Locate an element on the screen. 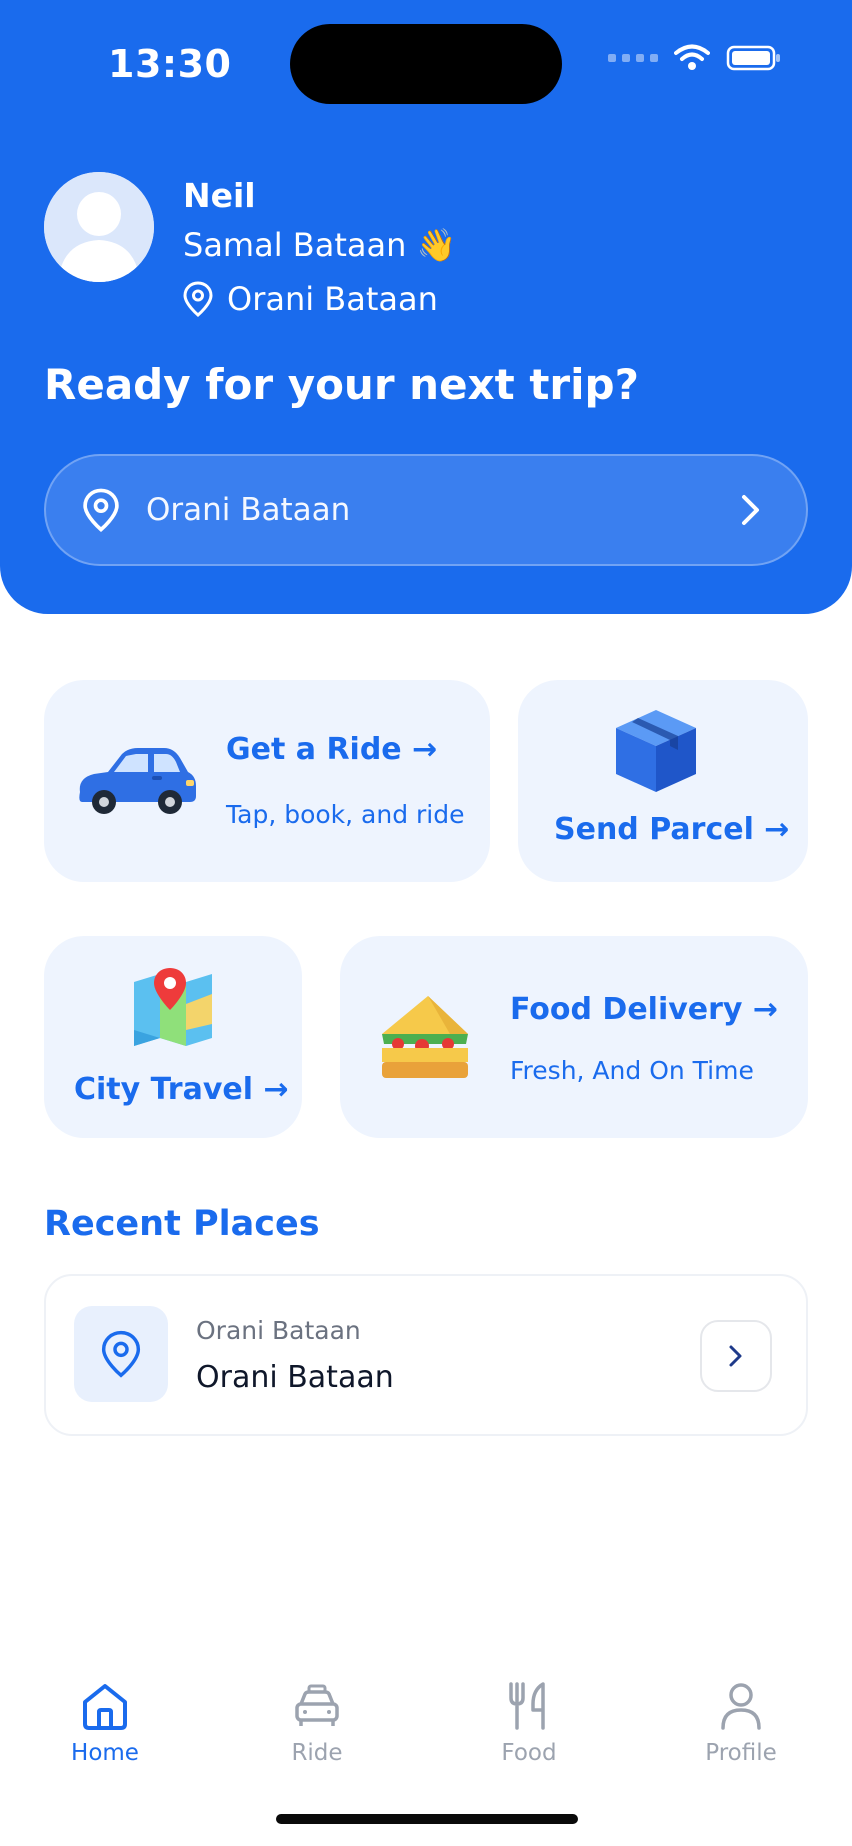 This screenshot has height=1846, width=852. send-parcel-title: Send Parcel → is located at coordinates (672, 829).